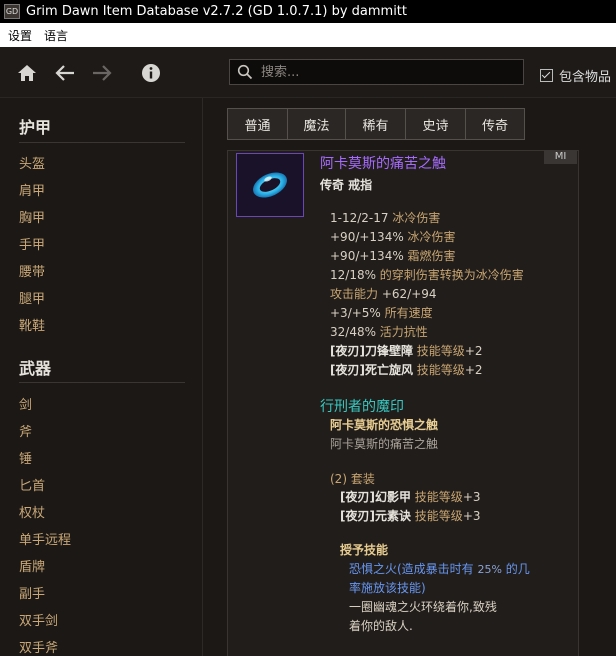  Describe the element at coordinates (32, 484) in the screenshot. I see `sidebar-item-dagger: 匕首` at that location.